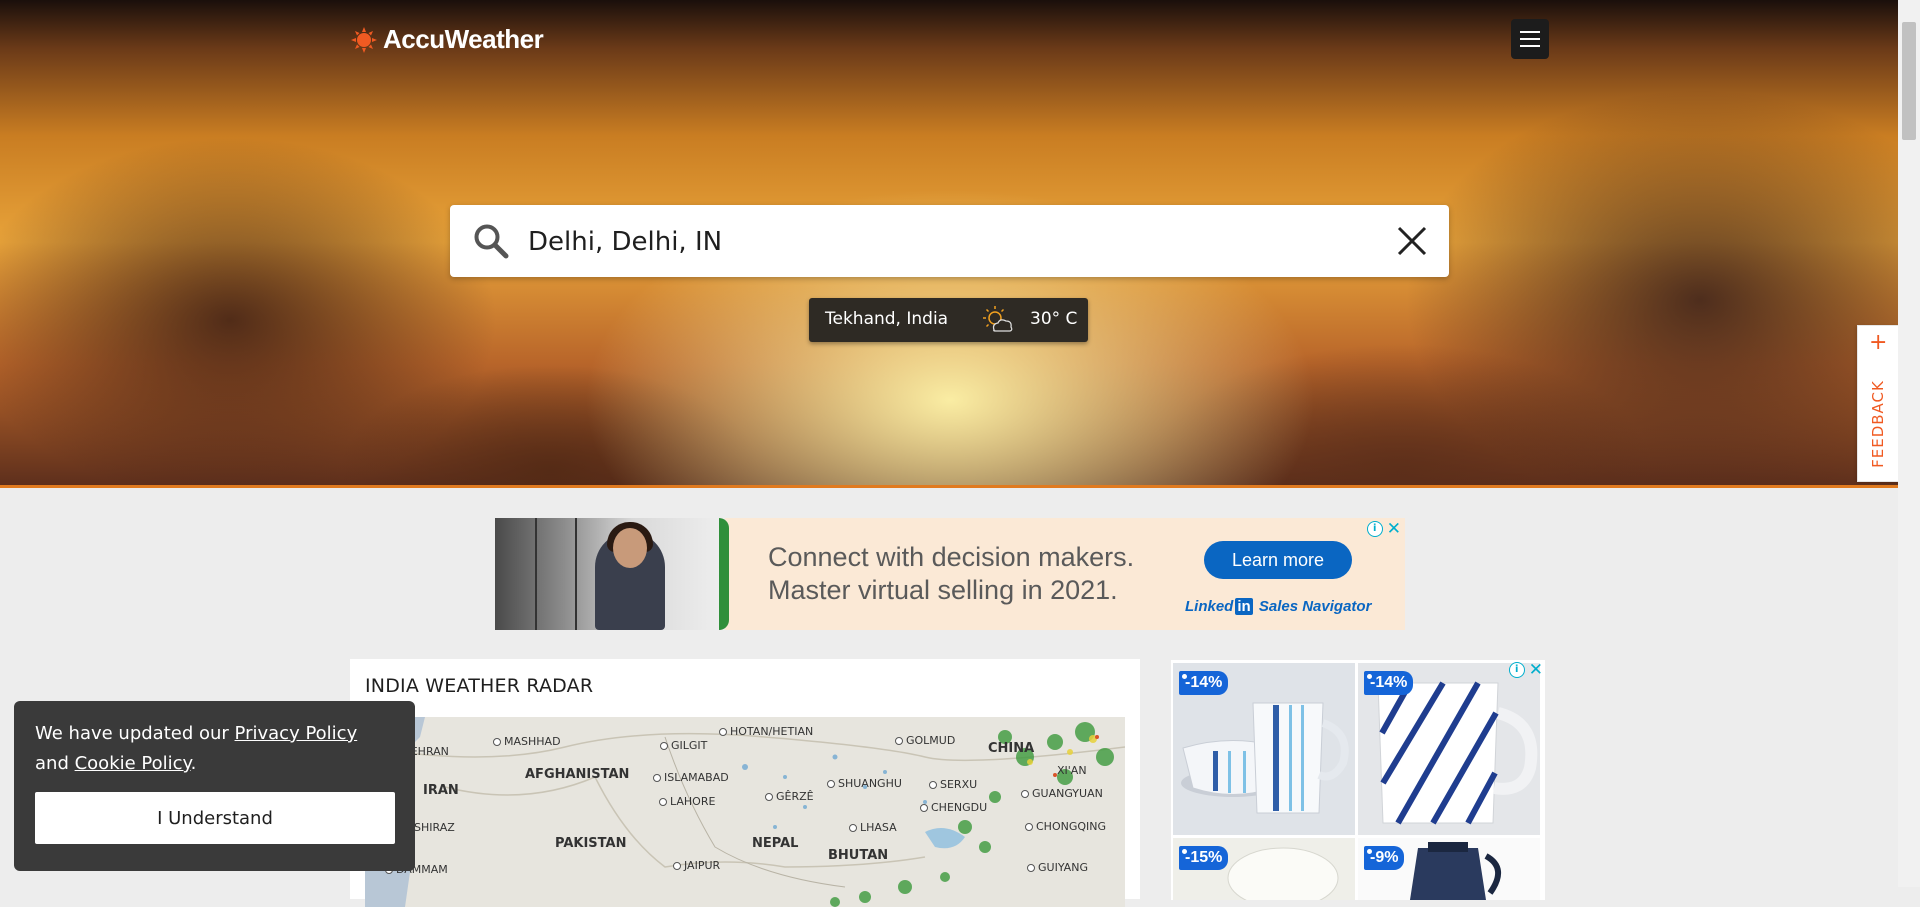 This screenshot has height=907, width=1920. What do you see at coordinates (364, 39) in the screenshot?
I see `sun-logo-icon` at bounding box center [364, 39].